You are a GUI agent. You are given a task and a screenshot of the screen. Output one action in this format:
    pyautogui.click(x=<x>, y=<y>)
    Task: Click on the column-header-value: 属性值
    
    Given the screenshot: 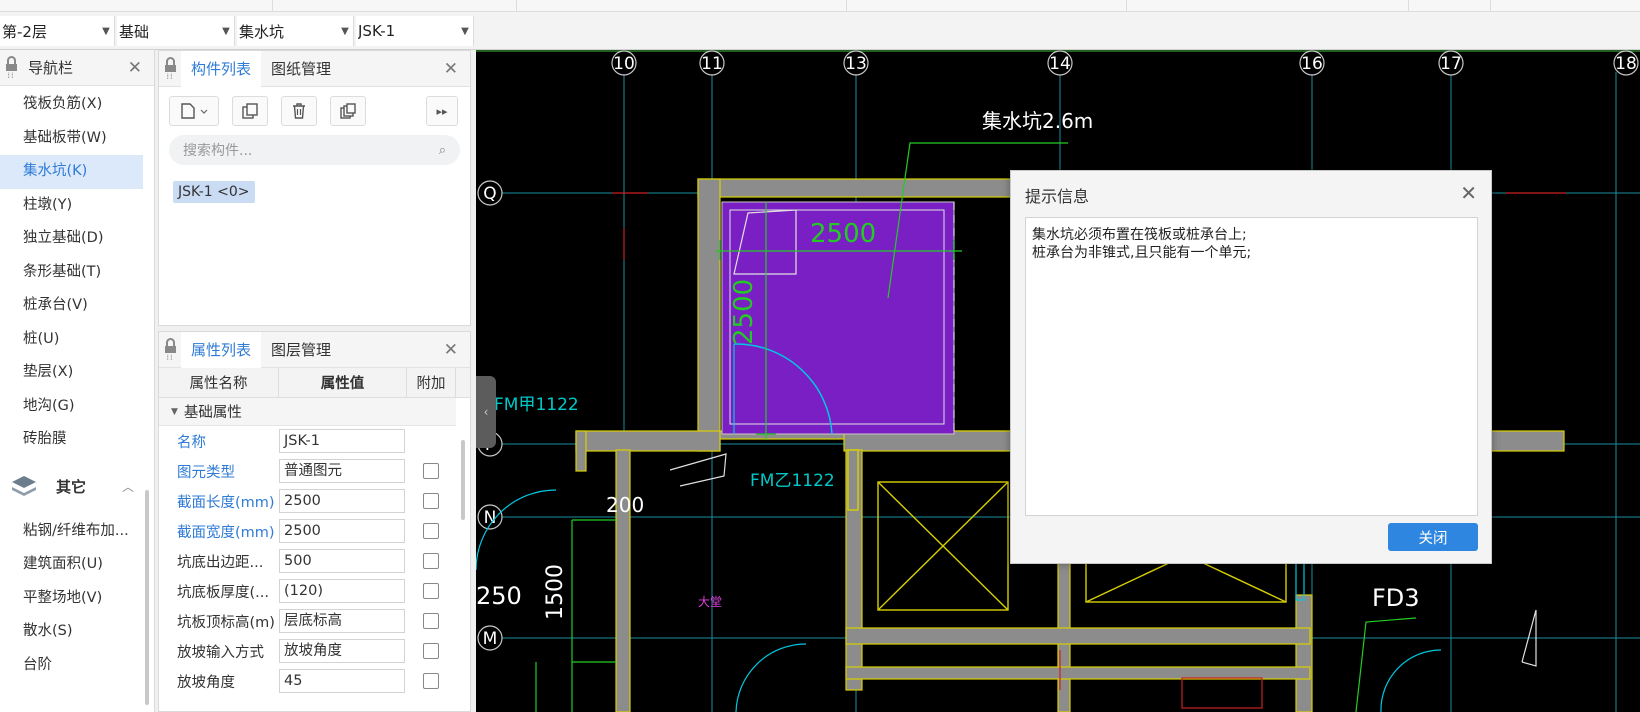 What is the action you would take?
    pyautogui.click(x=343, y=382)
    